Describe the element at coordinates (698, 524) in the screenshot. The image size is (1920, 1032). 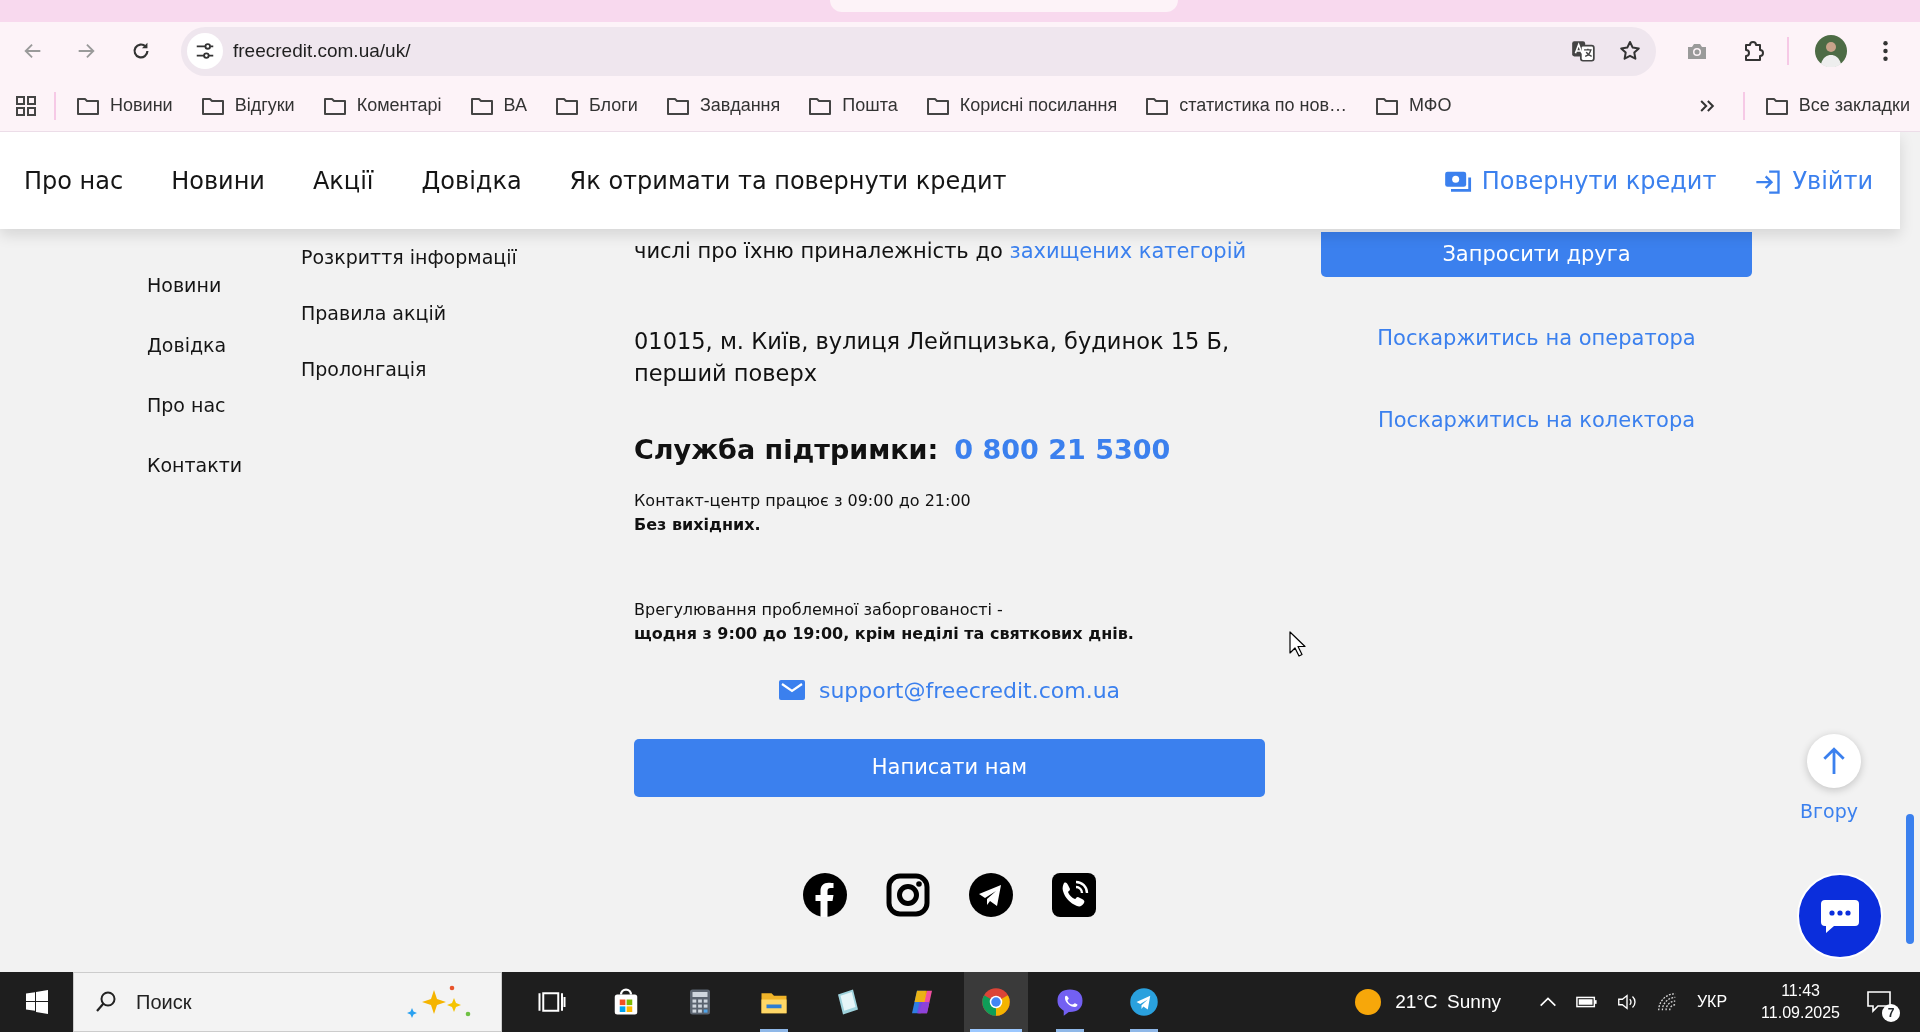
I see `days-off-text: Без вихідних.` at that location.